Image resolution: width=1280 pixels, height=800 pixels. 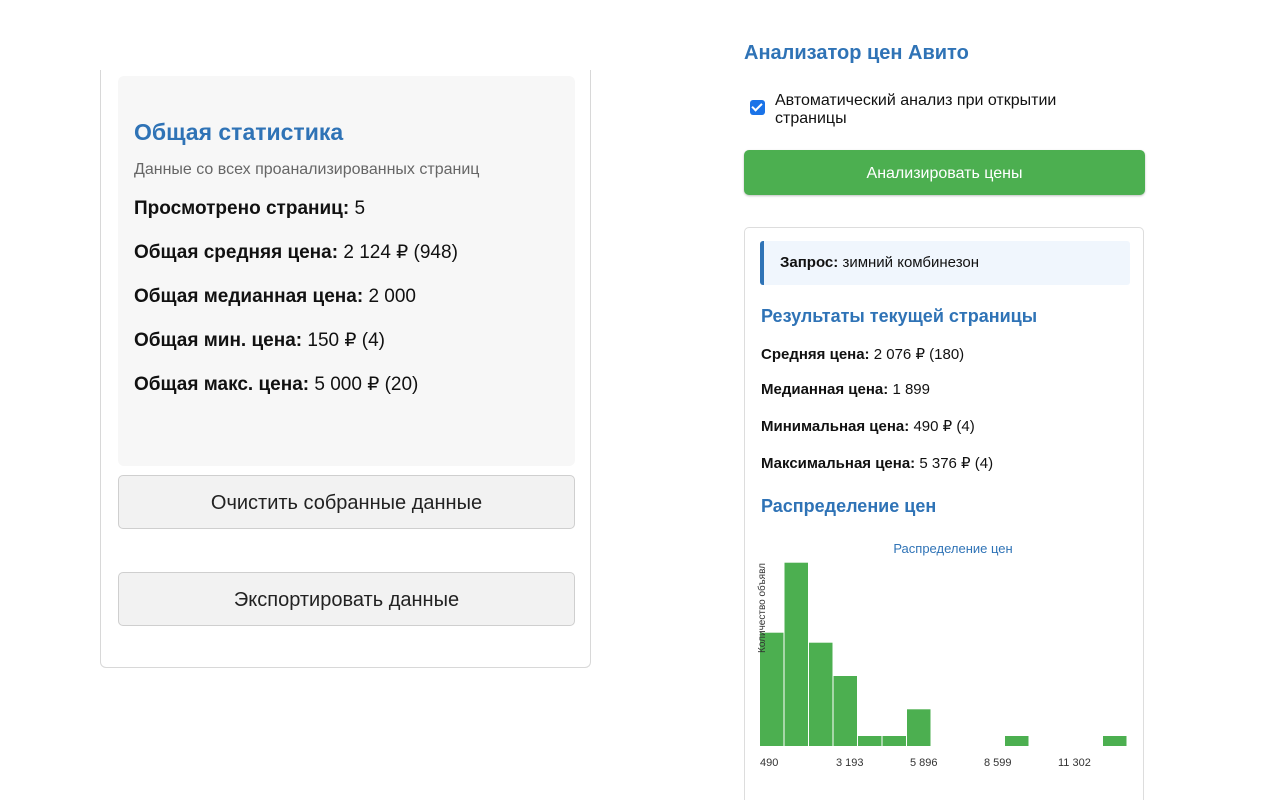 What do you see at coordinates (838, 463) in the screenshot?
I see `result-label: Максимальная цена:` at bounding box center [838, 463].